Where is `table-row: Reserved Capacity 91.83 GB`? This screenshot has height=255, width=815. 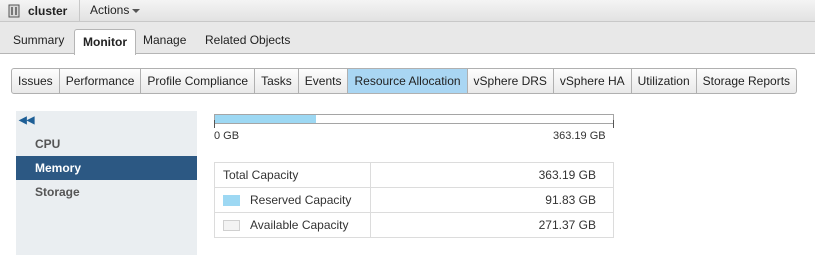
table-row: Reserved Capacity 91.83 GB is located at coordinates (414, 200).